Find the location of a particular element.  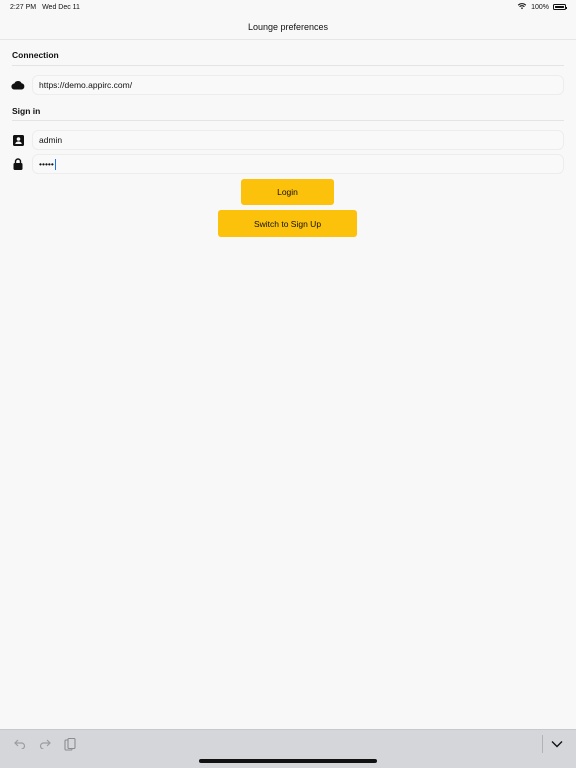

undo-icon is located at coordinates (20, 744).